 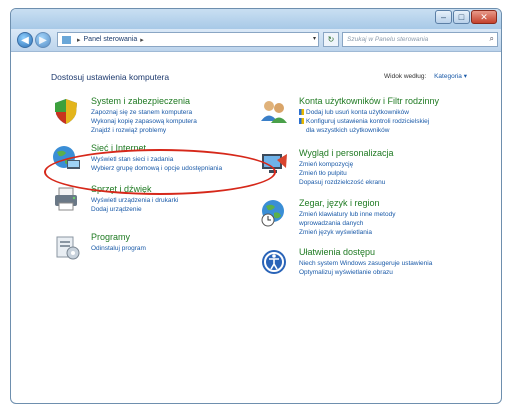 What do you see at coordinates (331, 39) in the screenshot?
I see `refresh-icon: ↻` at bounding box center [331, 39].